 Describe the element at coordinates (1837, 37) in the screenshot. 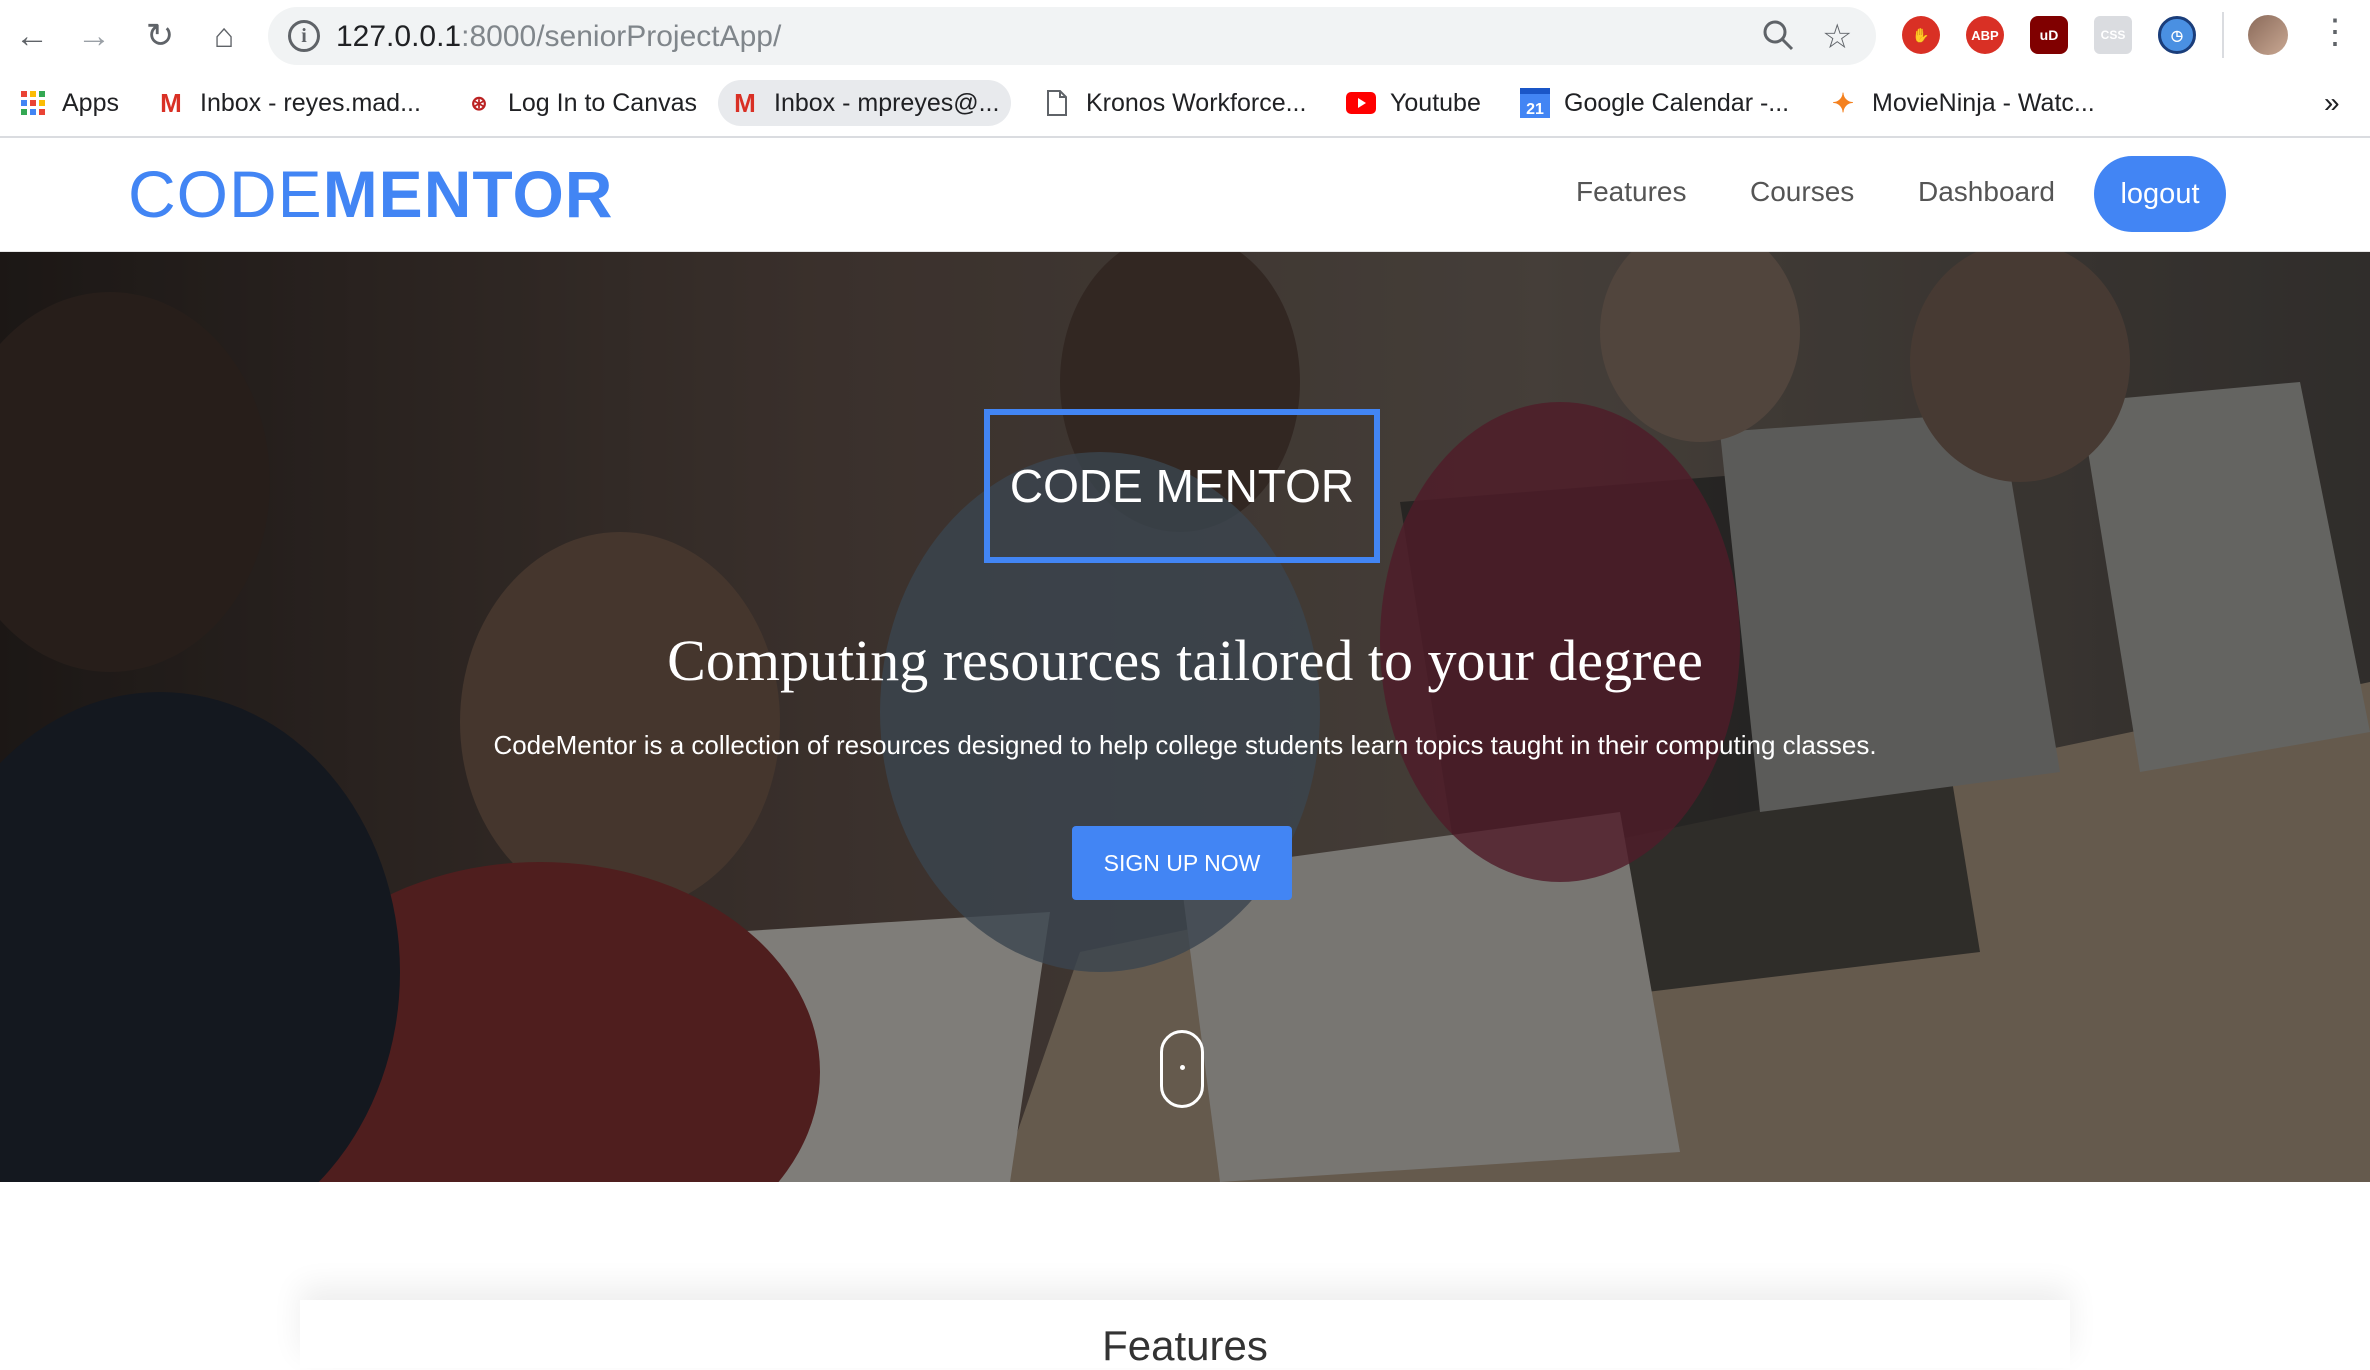

I see `bookmark-star-icon: ☆` at that location.